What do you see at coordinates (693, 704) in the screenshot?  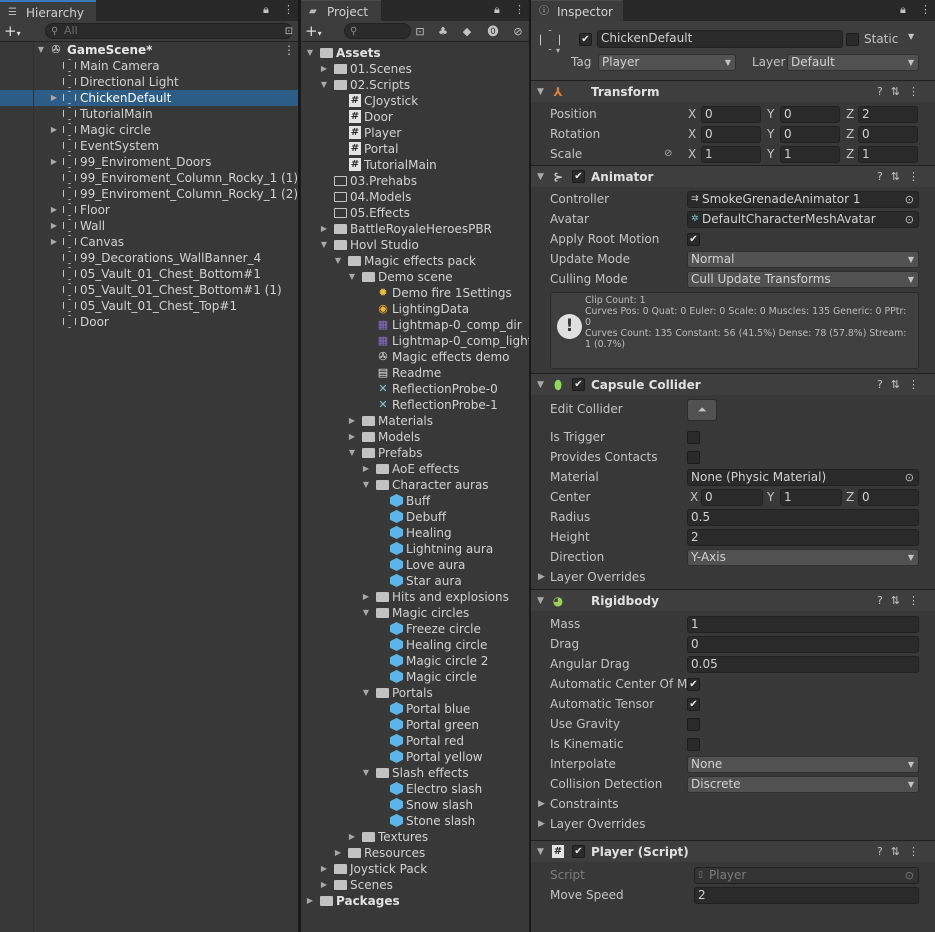 I see `auto-tensor-checkbox: ✔` at bounding box center [693, 704].